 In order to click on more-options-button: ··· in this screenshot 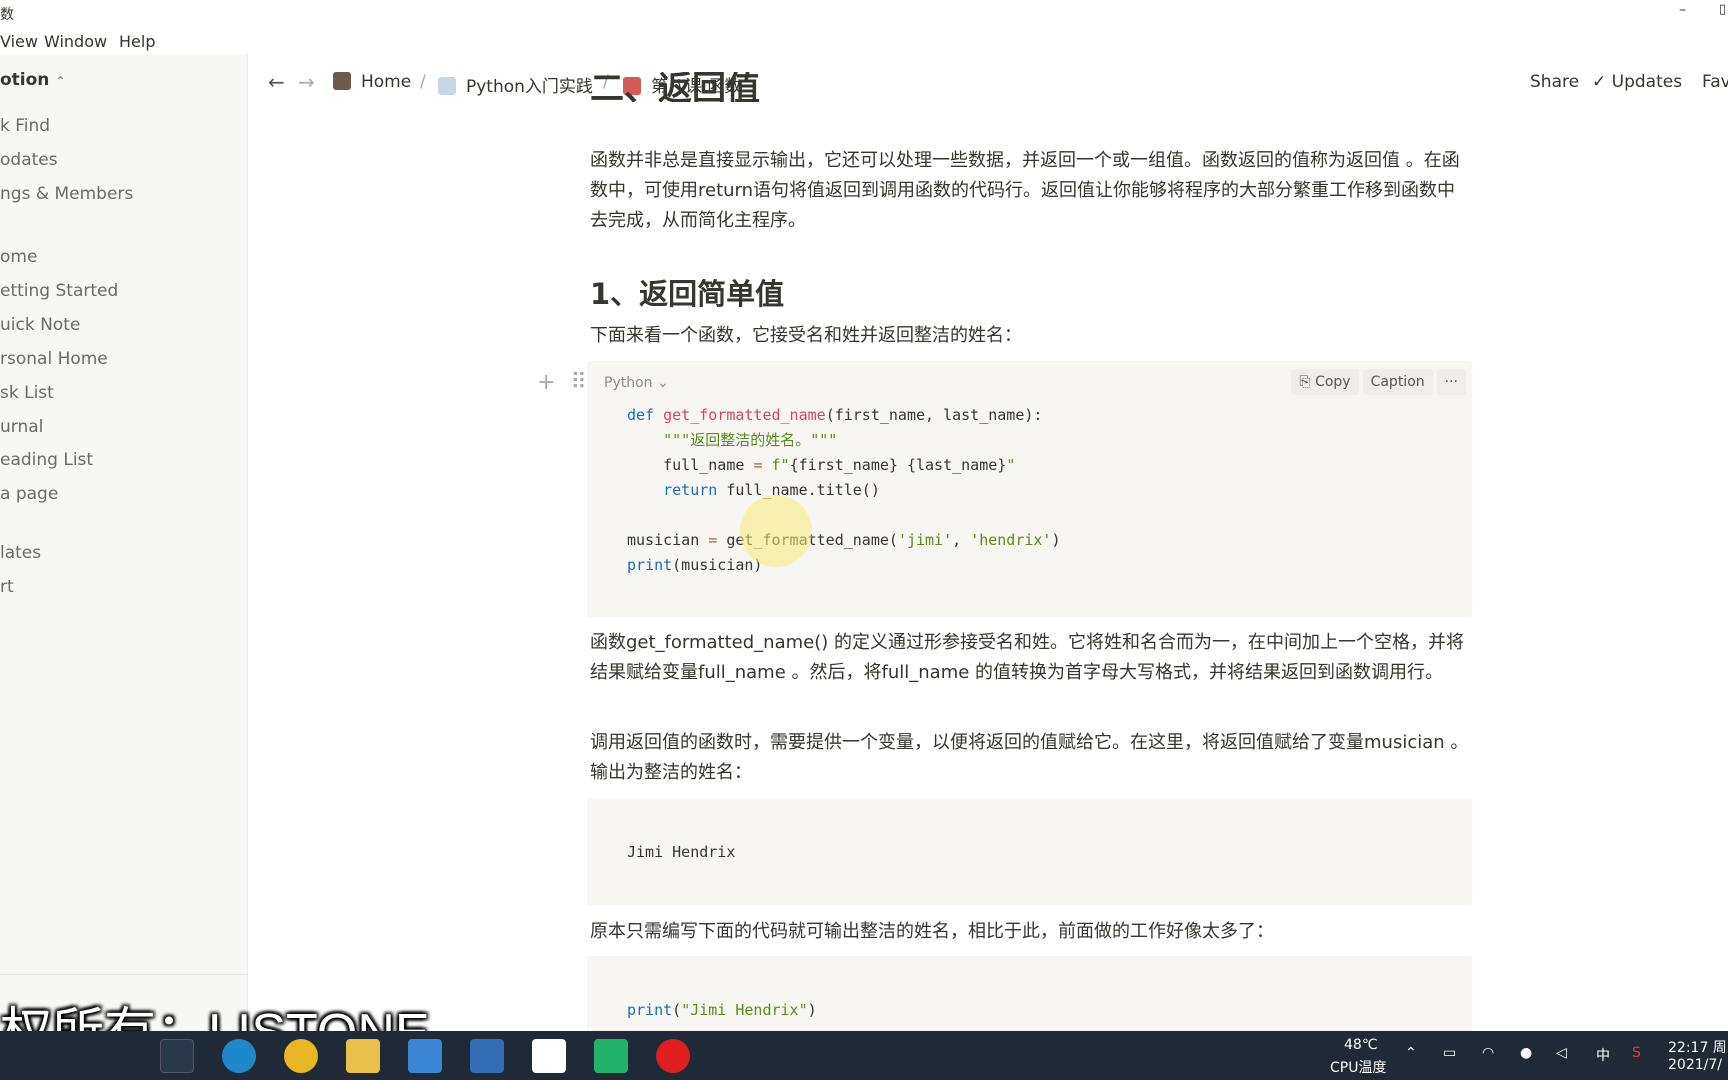, I will do `click(1451, 382)`.